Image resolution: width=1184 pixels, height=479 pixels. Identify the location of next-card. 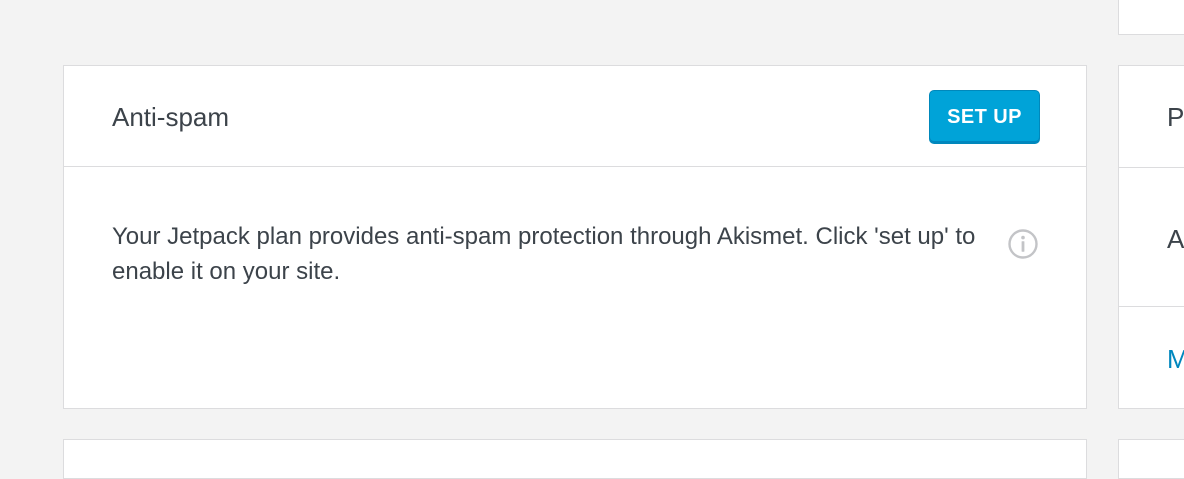
(575, 459).